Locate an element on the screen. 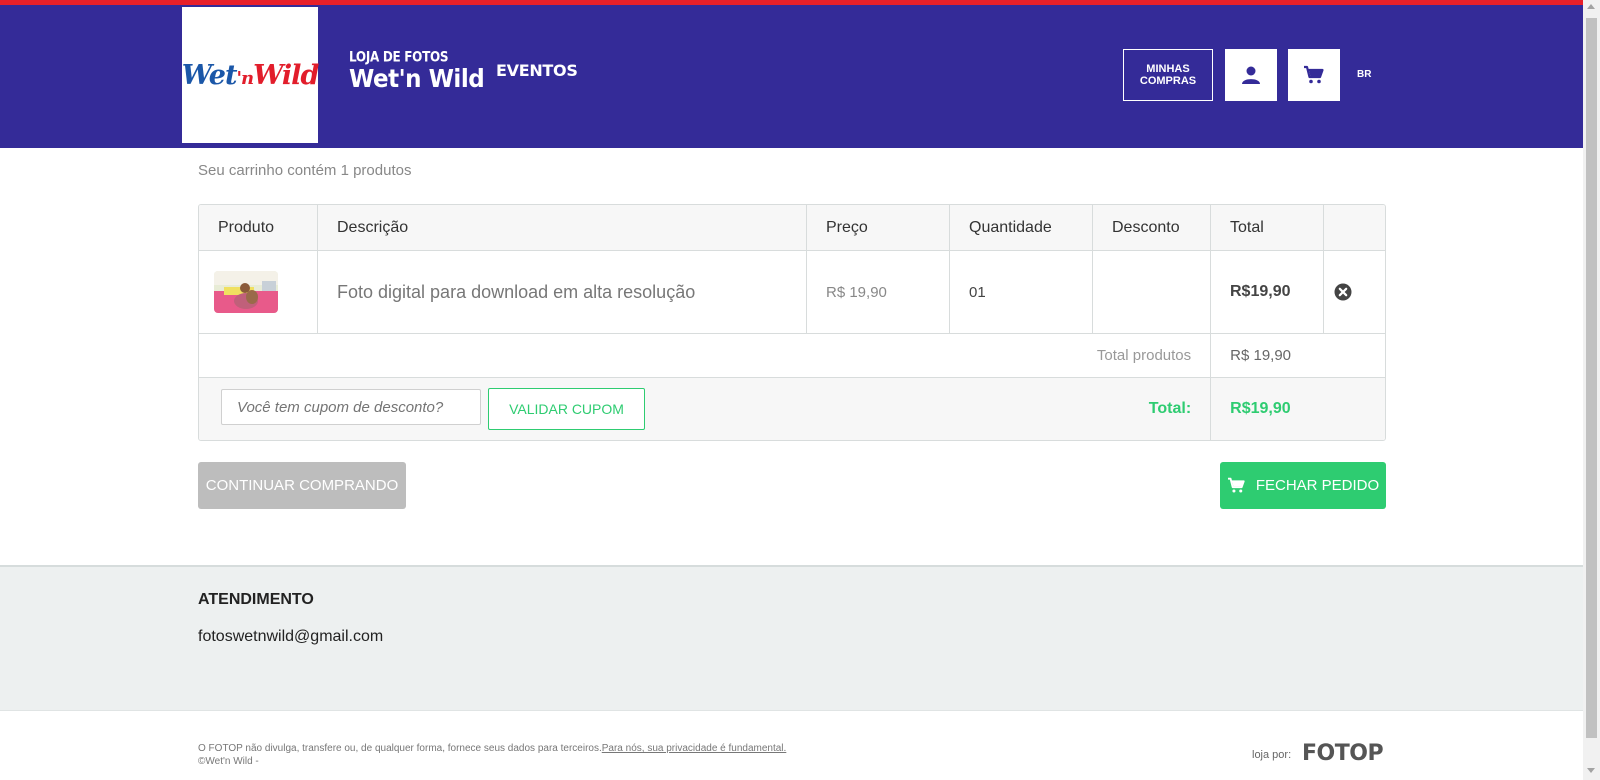  cart-summary: Seu carrinho contém 1 produtos is located at coordinates (305, 170).